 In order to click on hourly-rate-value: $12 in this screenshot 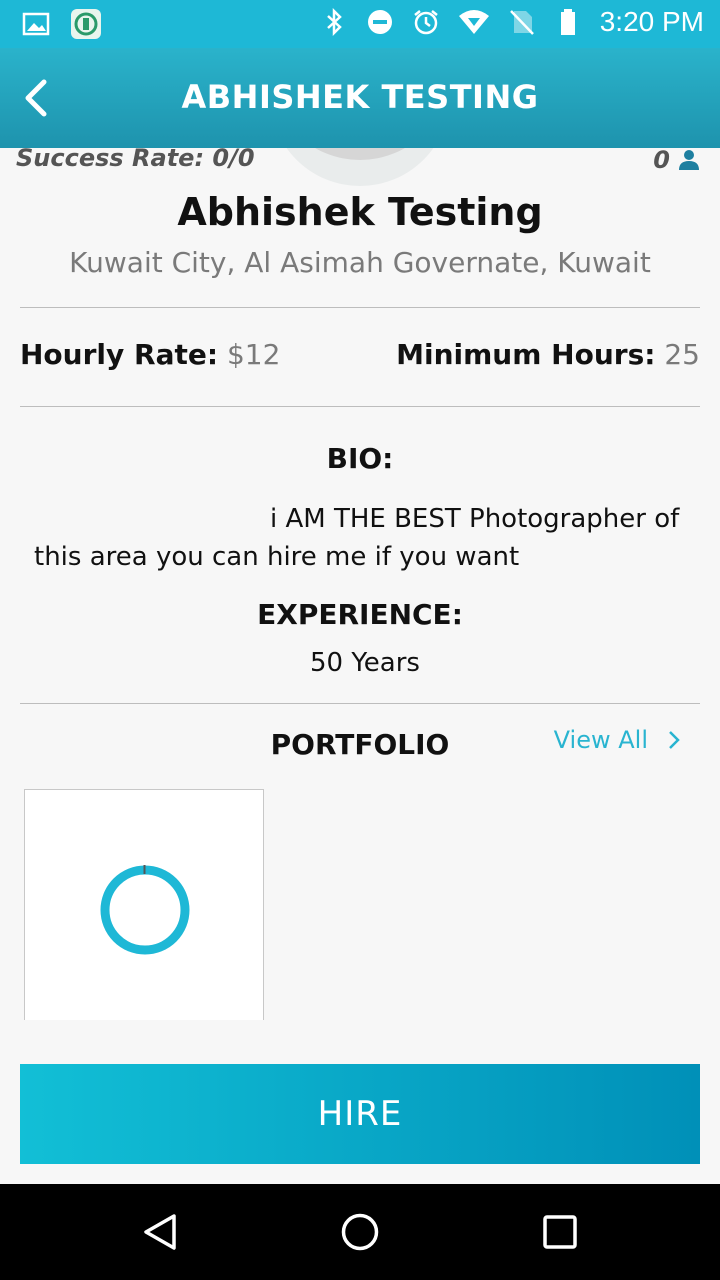, I will do `click(253, 354)`.